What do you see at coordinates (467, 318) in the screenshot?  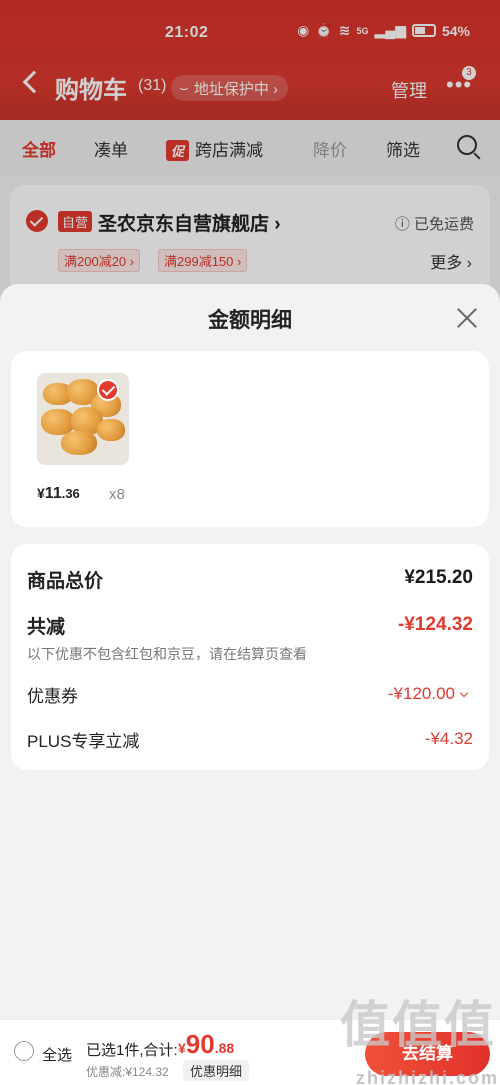 I see `close-icon` at bounding box center [467, 318].